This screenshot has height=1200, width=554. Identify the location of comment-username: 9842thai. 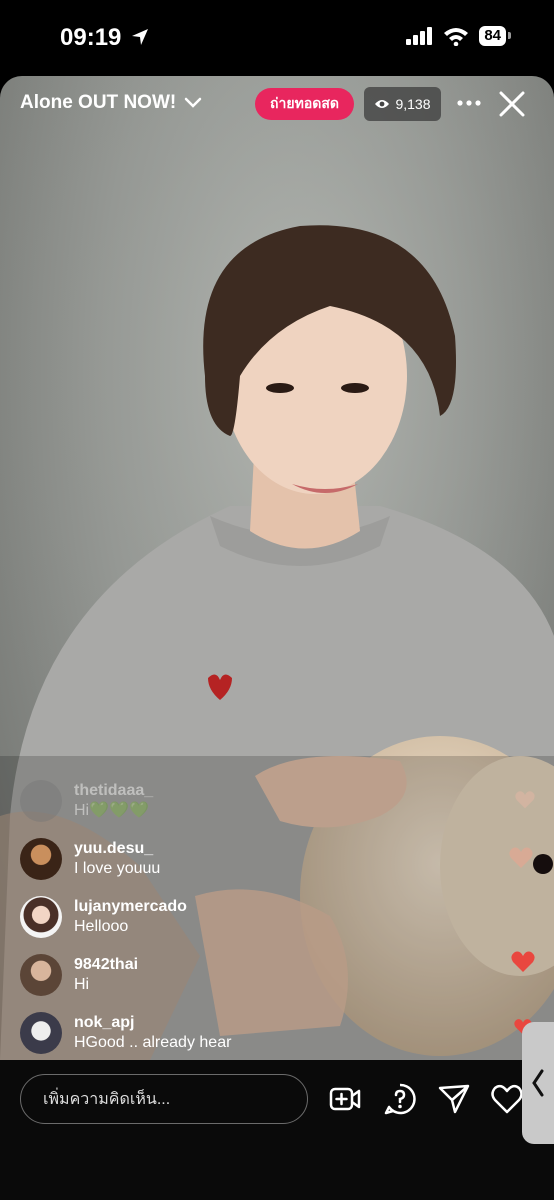
(106, 965).